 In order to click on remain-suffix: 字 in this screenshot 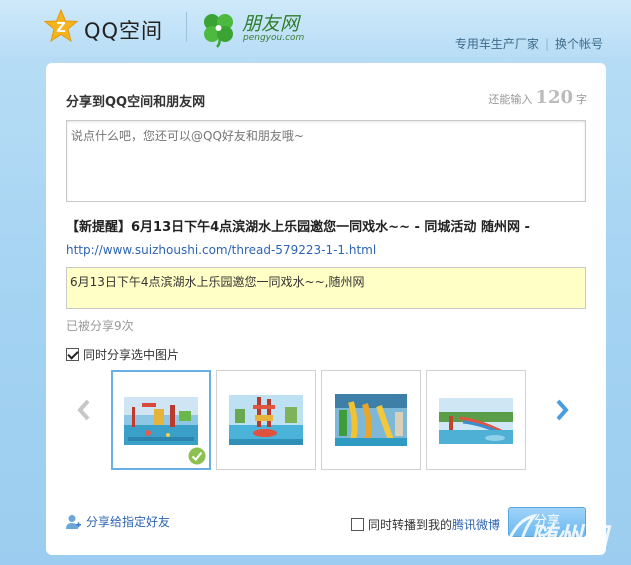, I will do `click(581, 99)`.